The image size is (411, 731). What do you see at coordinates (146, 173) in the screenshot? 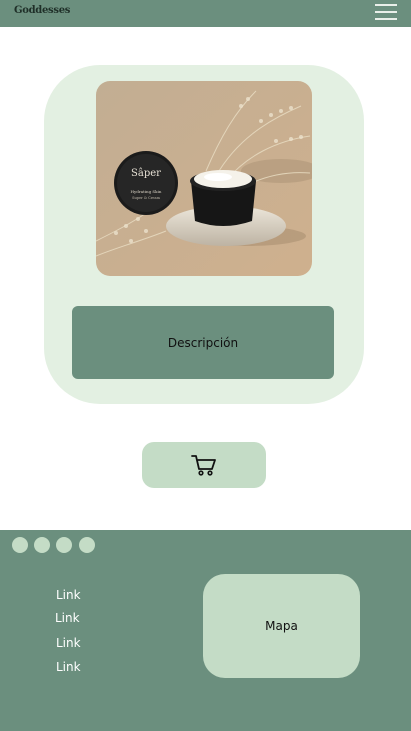
I see `jar-brand-text: Sâper` at bounding box center [146, 173].